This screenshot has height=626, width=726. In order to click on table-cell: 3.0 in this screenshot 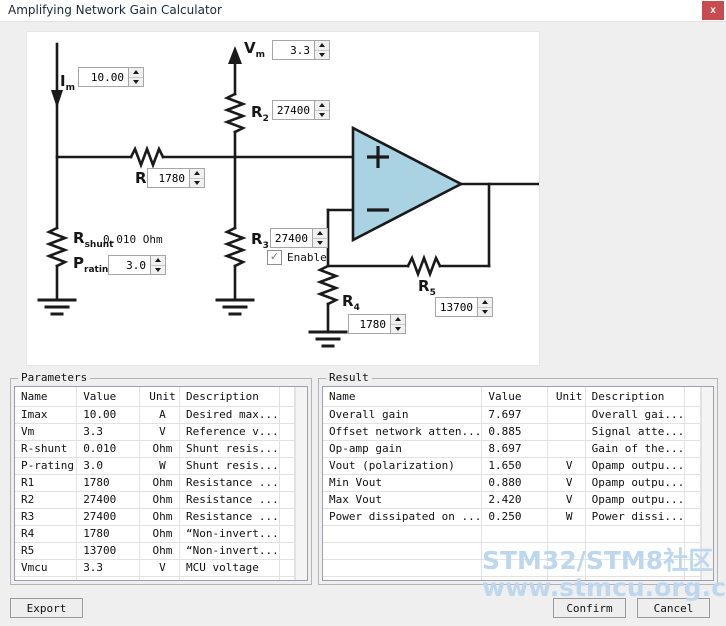, I will do `click(108, 466)`.